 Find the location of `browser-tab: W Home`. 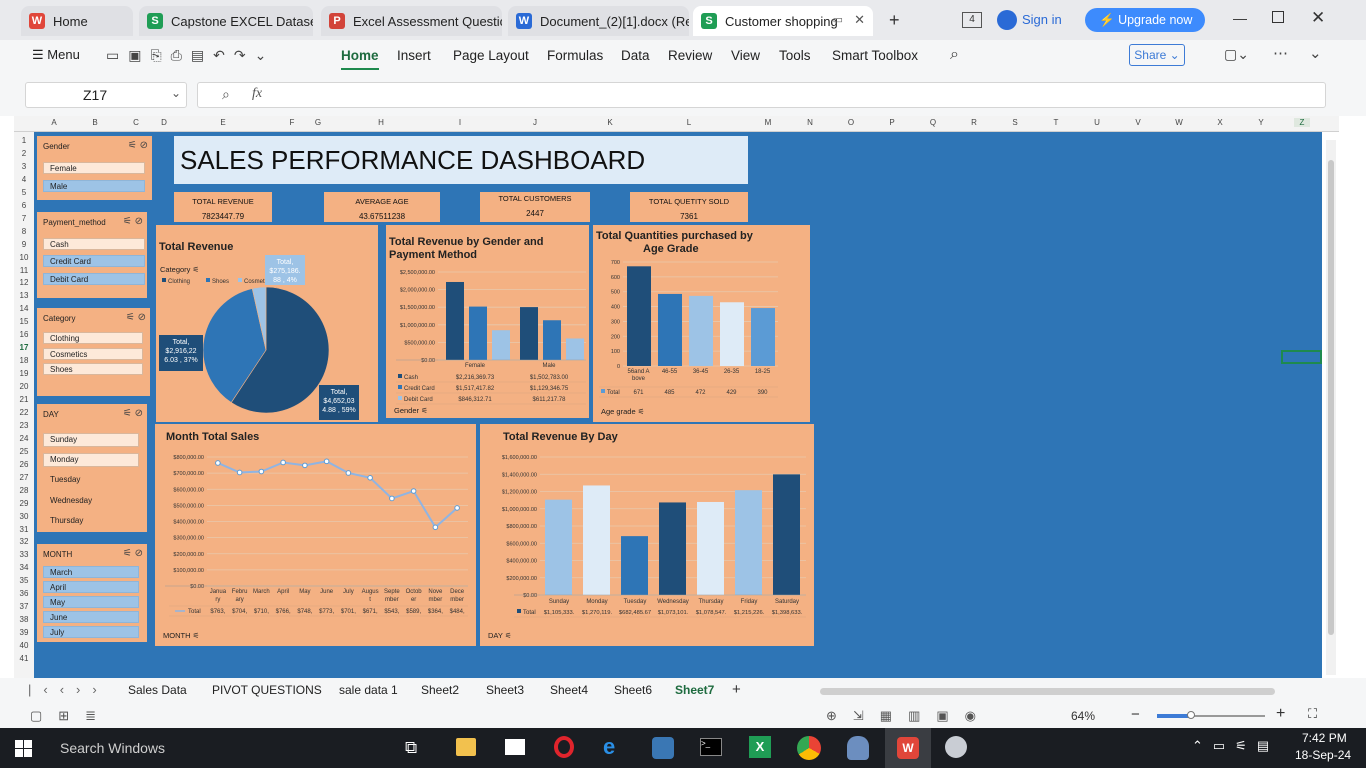

browser-tab: W Home is located at coordinates (77, 21).